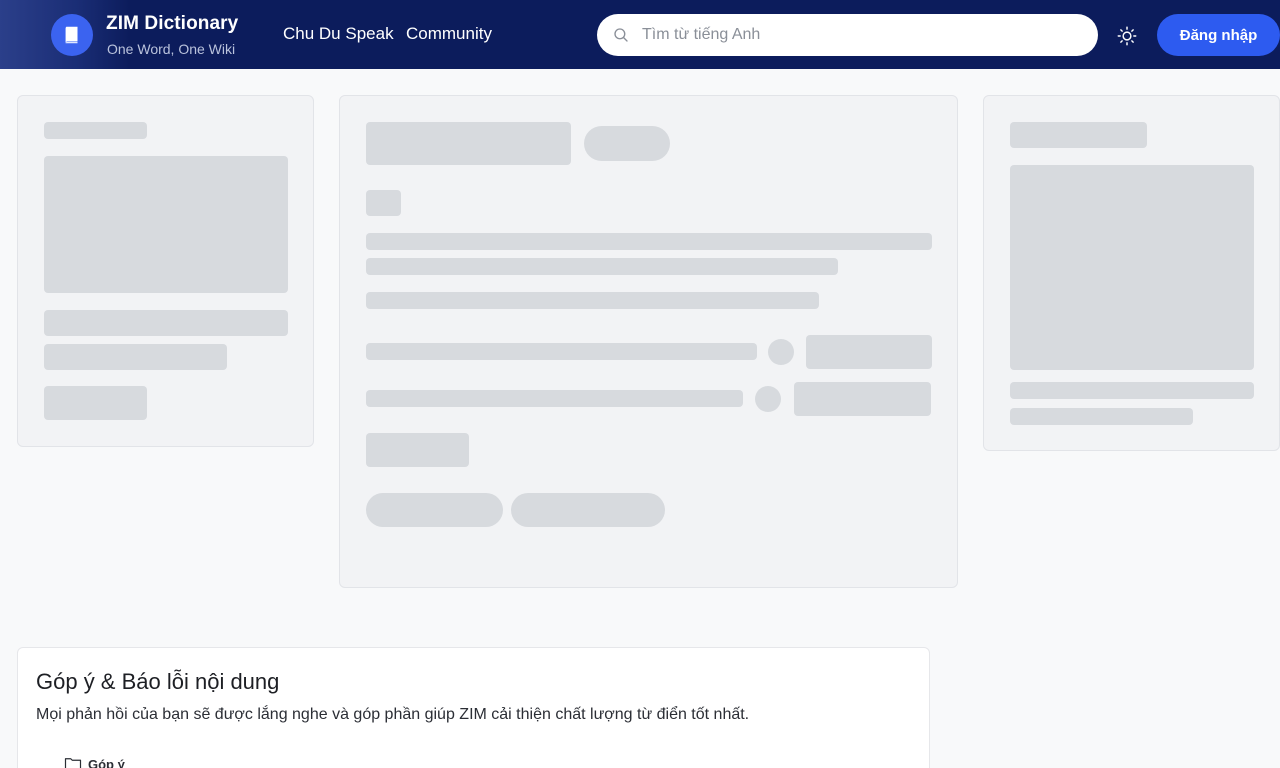 Image resolution: width=1280 pixels, height=768 pixels. What do you see at coordinates (171, 49) in the screenshot?
I see `brand-subtitle: One Word, One Wiki` at bounding box center [171, 49].